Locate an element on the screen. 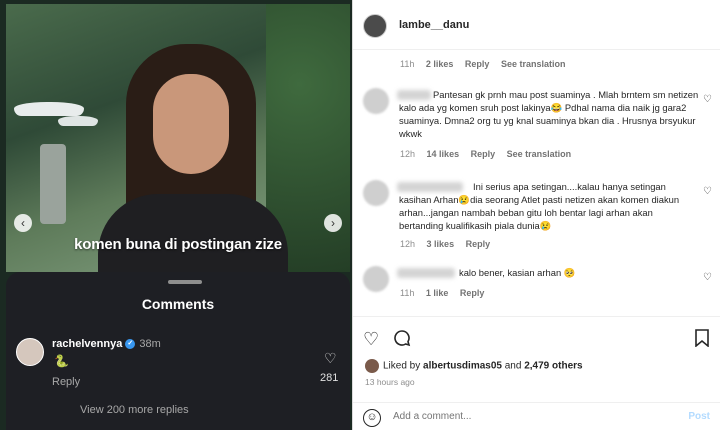  view-more-replies: View 200 more replies is located at coordinates (134, 410).